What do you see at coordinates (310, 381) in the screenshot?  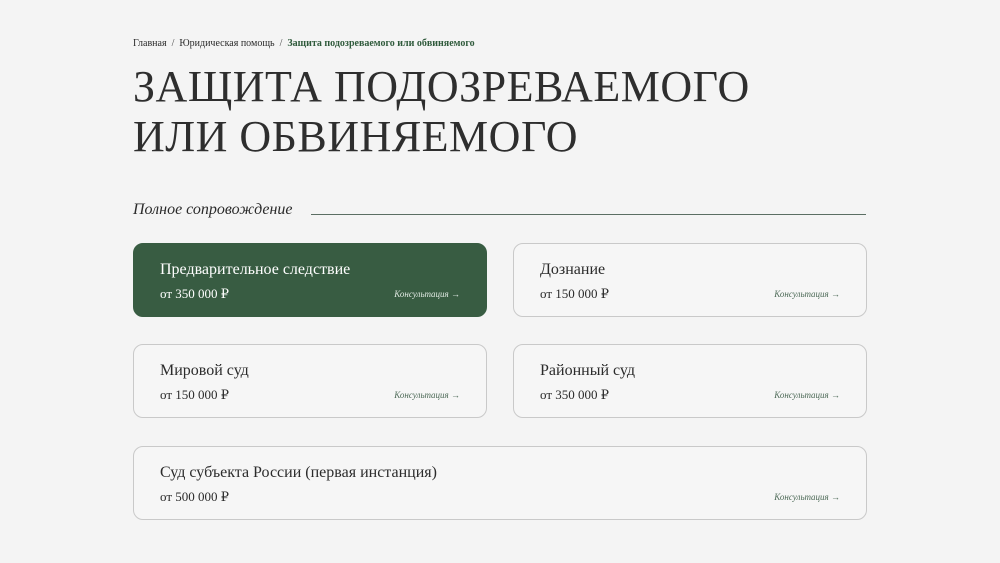 I see `service-card-magistrate-court: Мировой суд от 150 000 ₽ Консультация →` at bounding box center [310, 381].